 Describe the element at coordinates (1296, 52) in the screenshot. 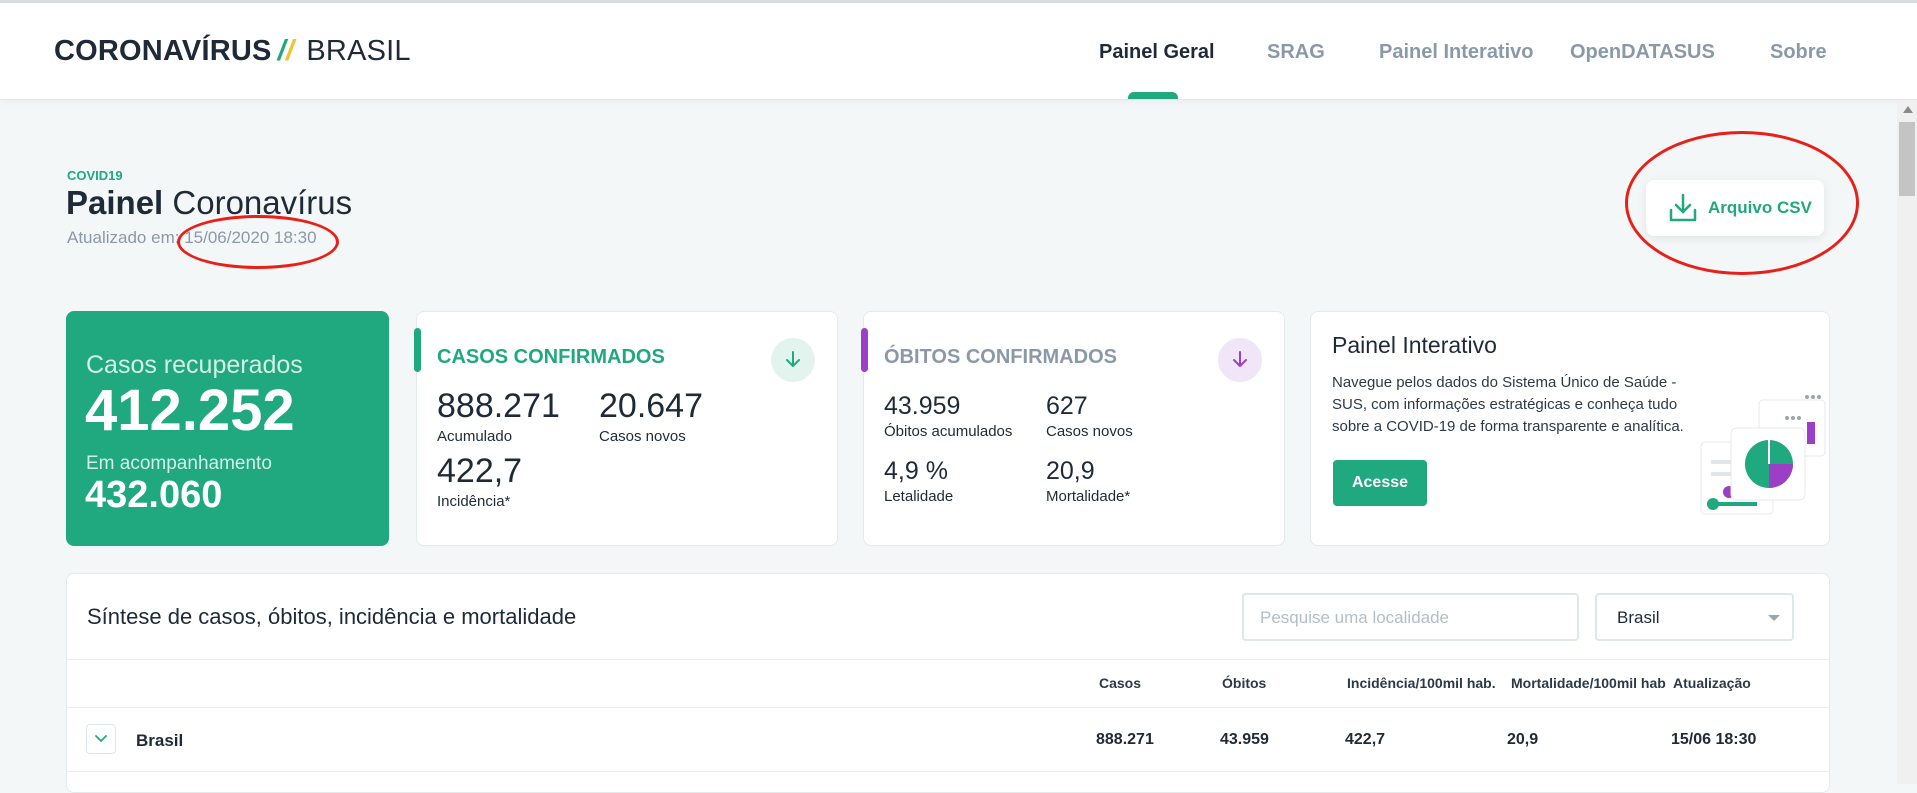

I see `nav-srag: SRAG` at that location.